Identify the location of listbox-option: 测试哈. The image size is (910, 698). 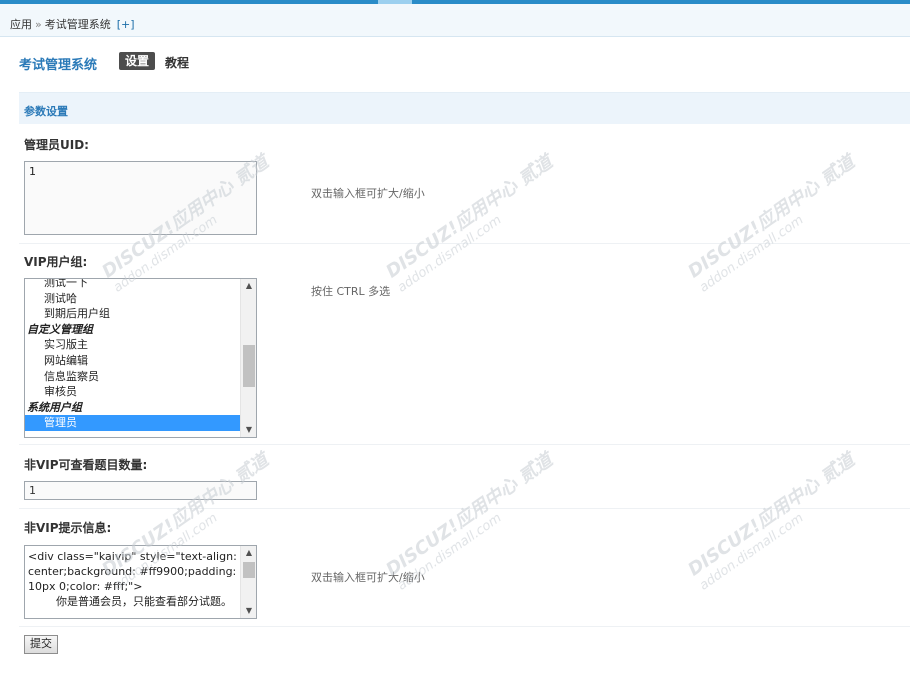
(133, 299).